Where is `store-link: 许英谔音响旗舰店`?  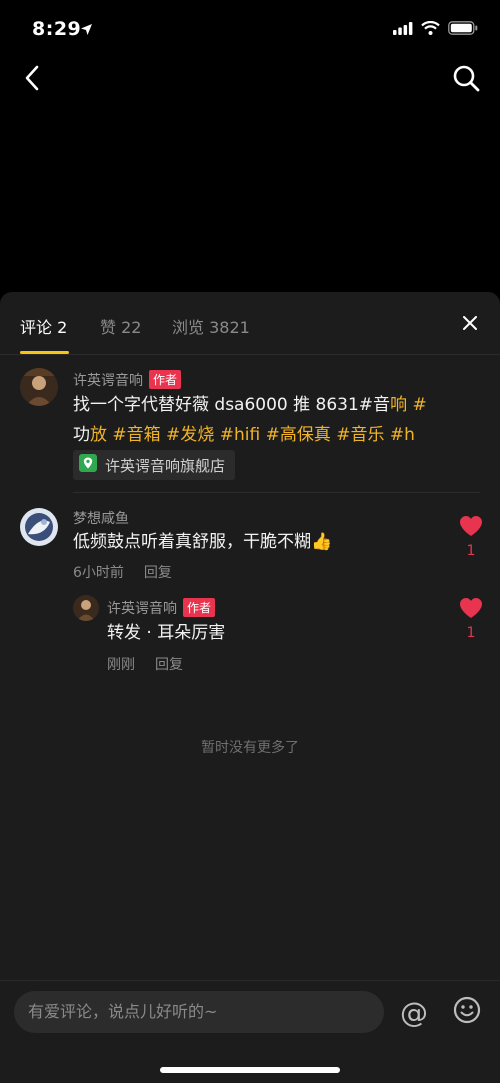 store-link: 许英谔音响旗舰店 is located at coordinates (154, 465).